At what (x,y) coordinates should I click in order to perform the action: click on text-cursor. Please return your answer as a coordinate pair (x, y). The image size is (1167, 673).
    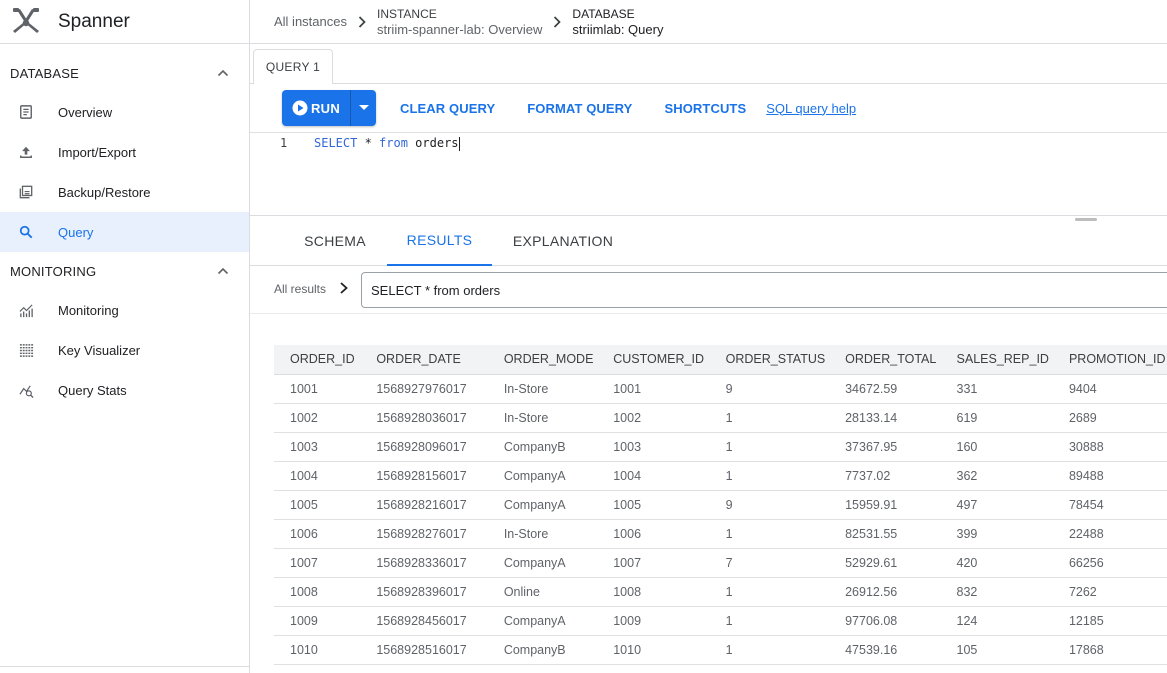
    Looking at the image, I should click on (459, 143).